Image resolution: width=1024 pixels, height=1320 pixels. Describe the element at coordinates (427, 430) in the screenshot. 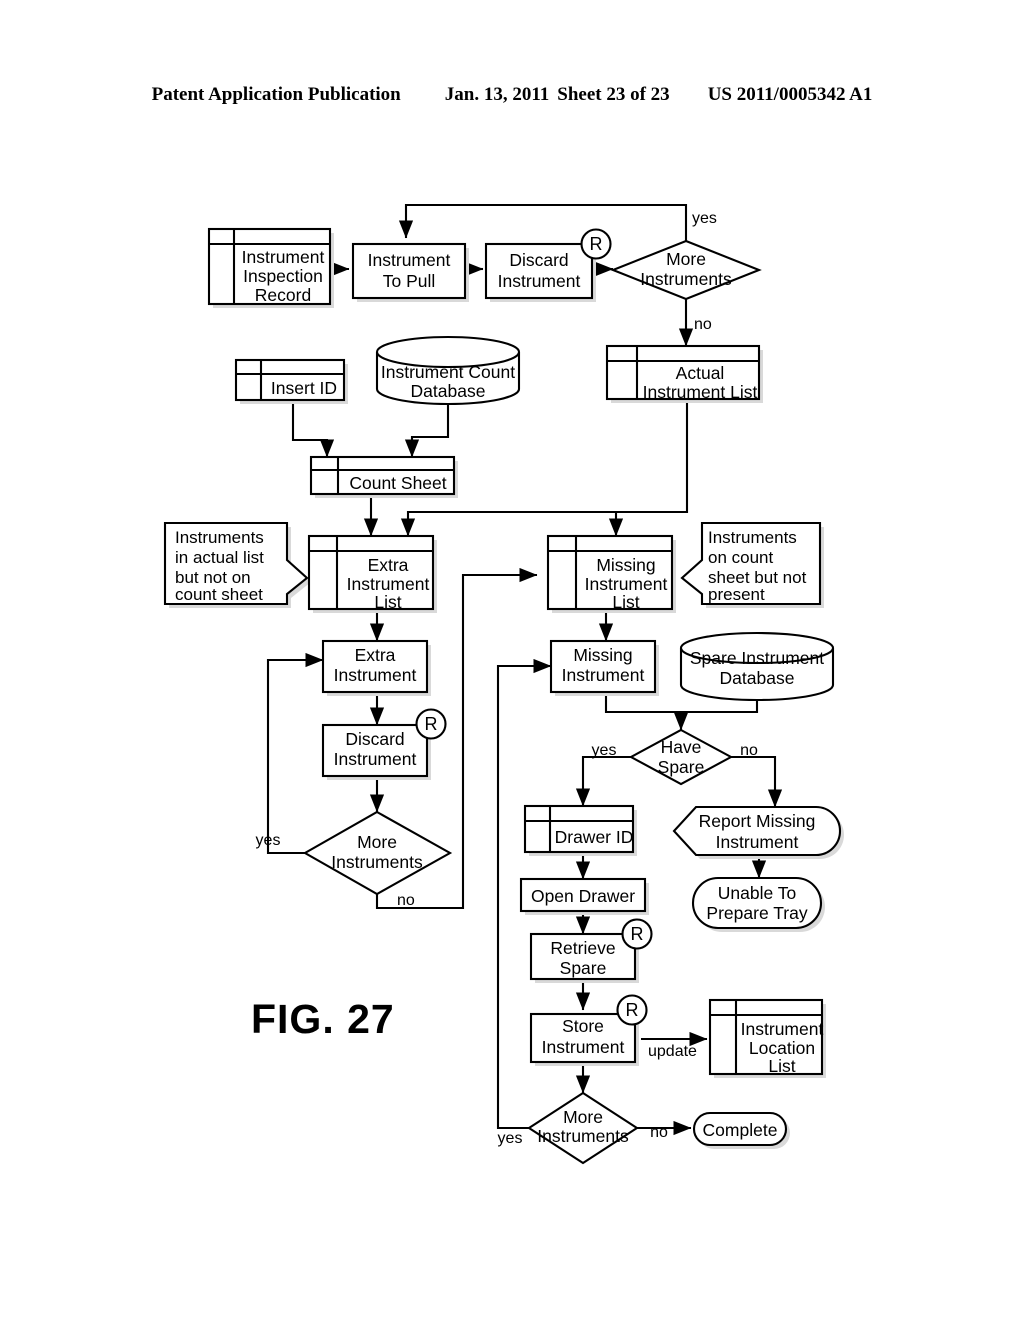

I see `edge-countdb-to-countsheet` at that location.